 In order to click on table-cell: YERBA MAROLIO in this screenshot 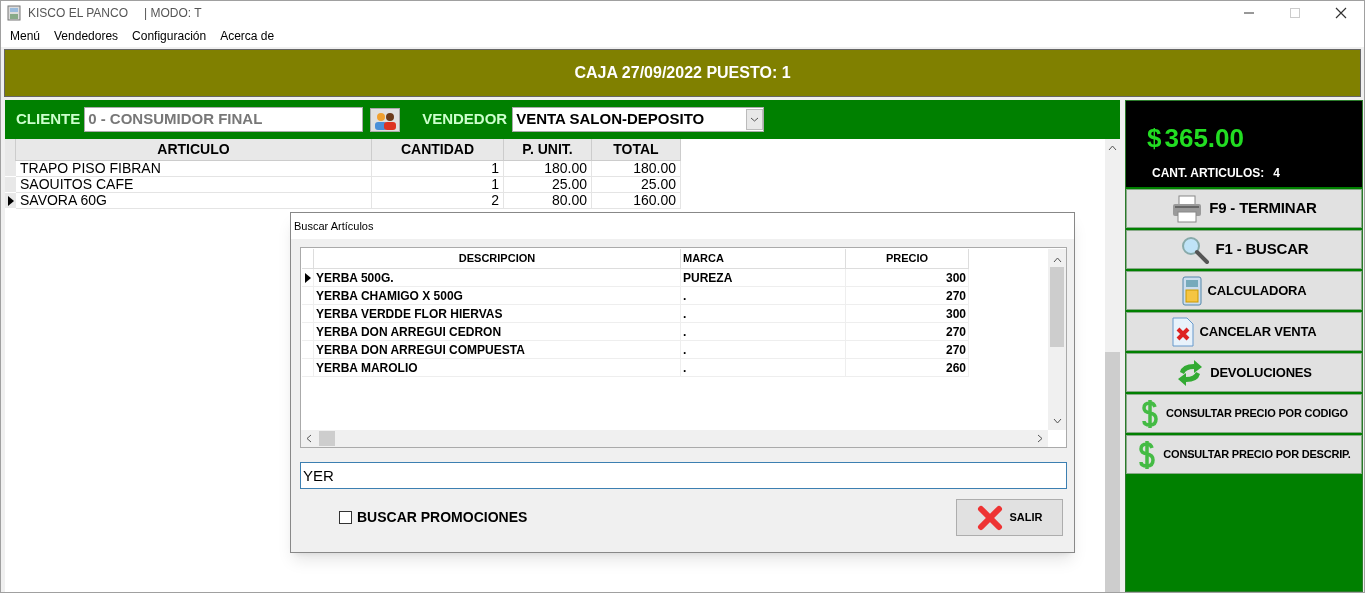, I will do `click(497, 368)`.